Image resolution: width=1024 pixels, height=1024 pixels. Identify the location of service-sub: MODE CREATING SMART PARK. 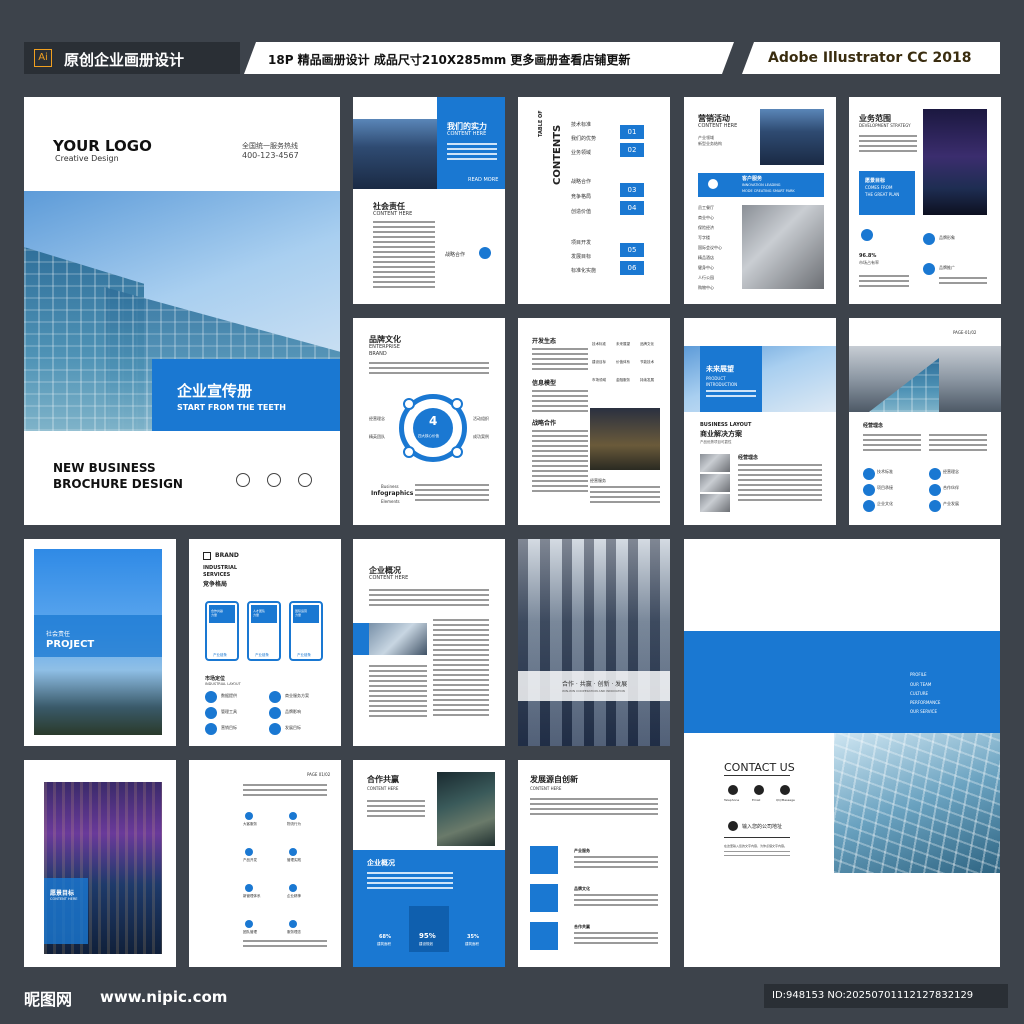
(768, 191).